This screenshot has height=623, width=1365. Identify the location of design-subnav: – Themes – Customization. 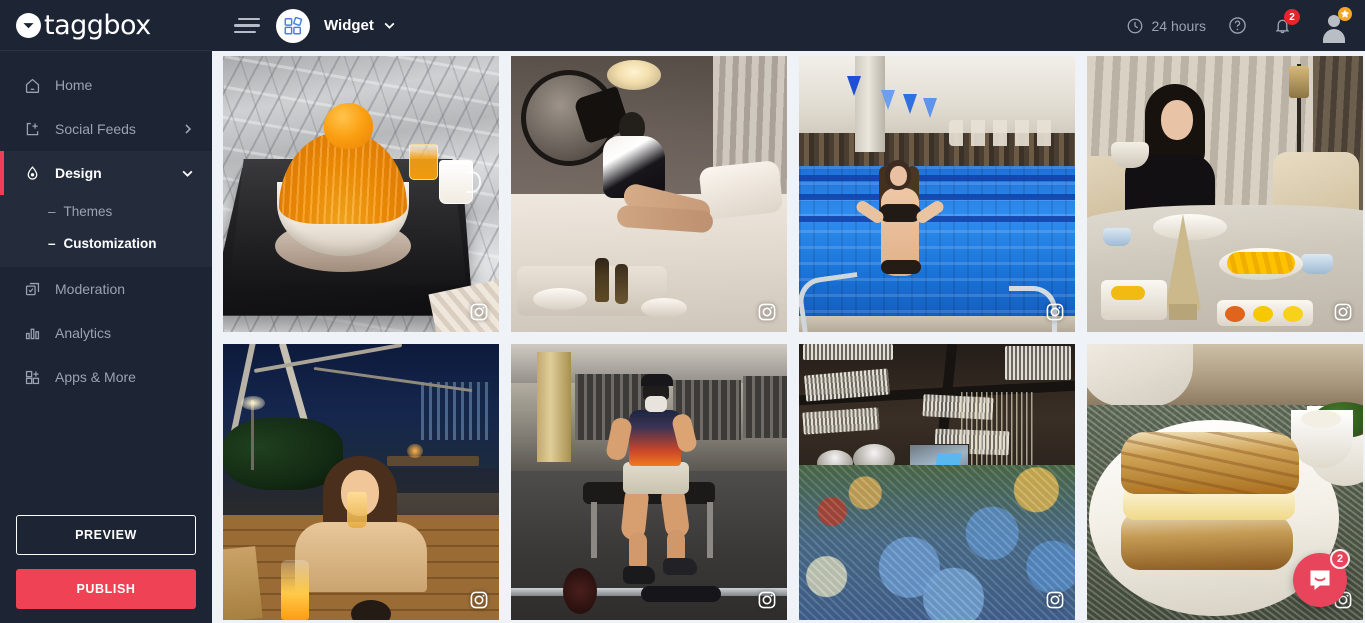
(106, 231).